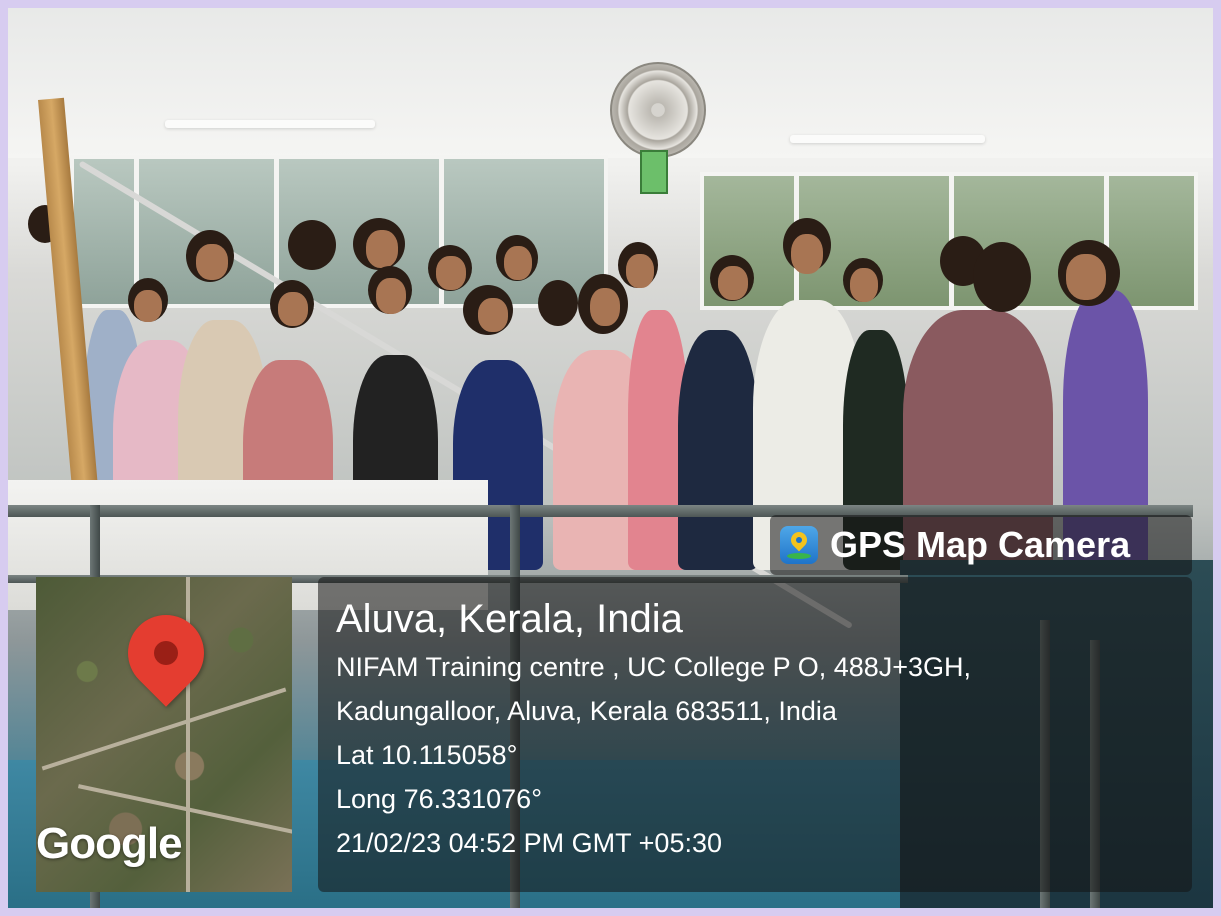 This screenshot has width=1221, height=916. What do you see at coordinates (529, 843) in the screenshot?
I see `datetime-label: 21/02/23 04:52 PM GMT +05:30` at bounding box center [529, 843].